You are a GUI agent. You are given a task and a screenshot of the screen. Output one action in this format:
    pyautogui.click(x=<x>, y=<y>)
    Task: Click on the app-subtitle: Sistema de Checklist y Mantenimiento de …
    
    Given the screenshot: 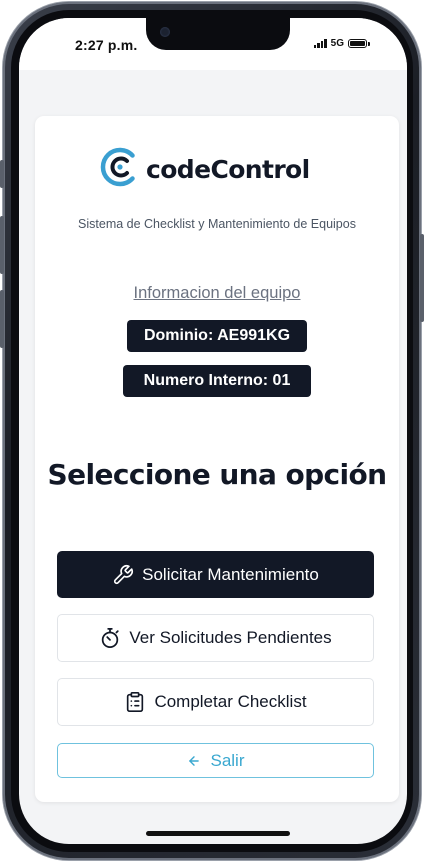 What is the action you would take?
    pyautogui.click(x=217, y=224)
    